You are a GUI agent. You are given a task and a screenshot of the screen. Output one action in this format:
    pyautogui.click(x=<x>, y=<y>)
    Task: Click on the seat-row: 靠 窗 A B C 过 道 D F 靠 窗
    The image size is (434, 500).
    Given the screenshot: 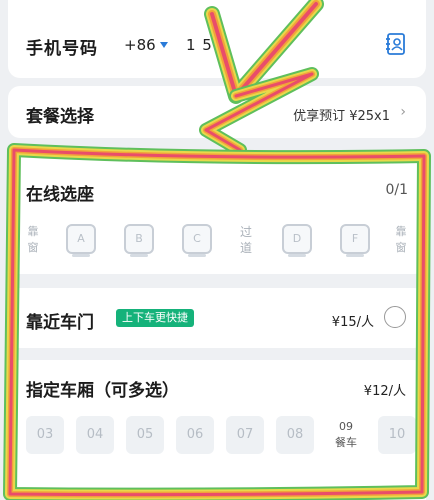 What is the action you would take?
    pyautogui.click(x=217, y=244)
    